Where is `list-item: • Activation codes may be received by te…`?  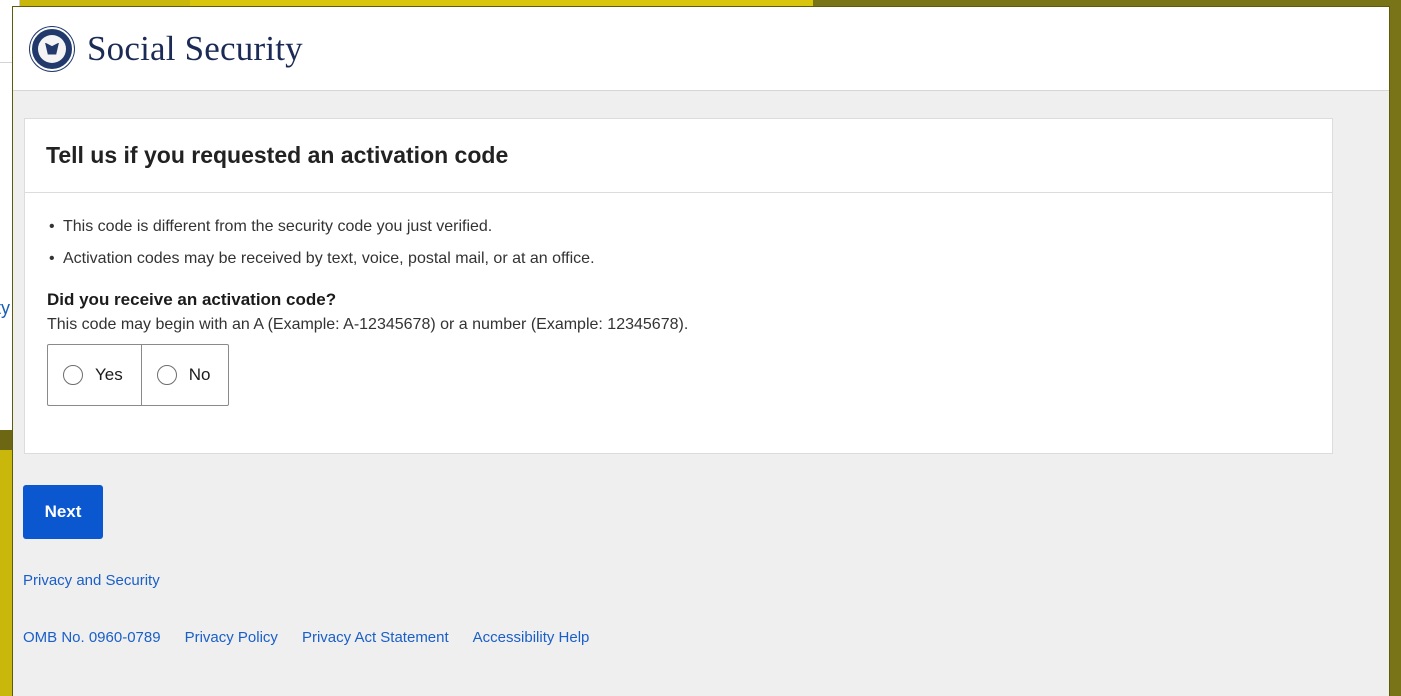
list-item: • Activation codes may be received by te… is located at coordinates (689, 259).